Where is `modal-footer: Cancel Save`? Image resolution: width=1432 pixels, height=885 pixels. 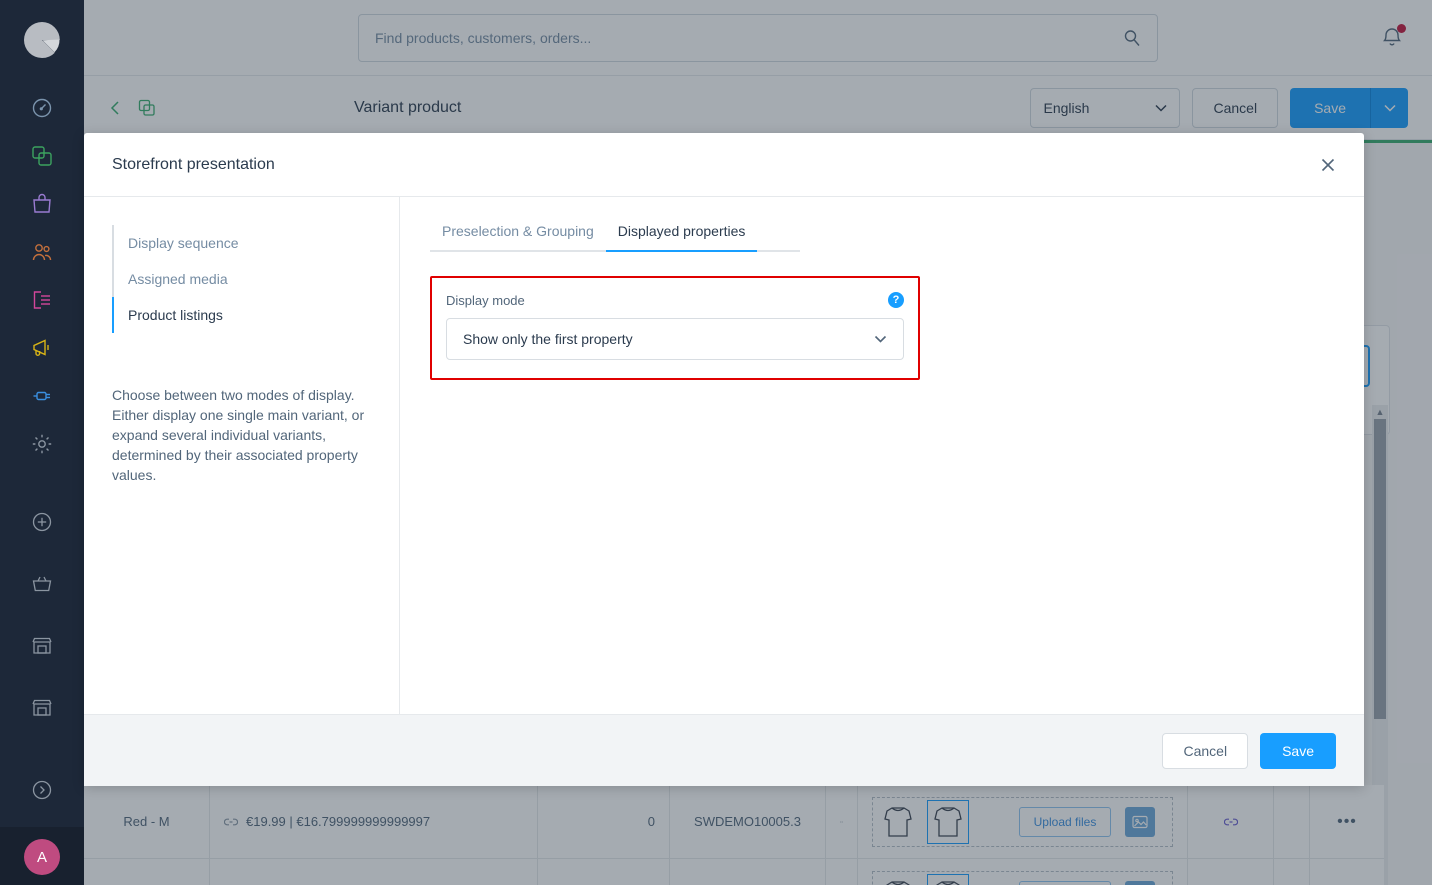 modal-footer: Cancel Save is located at coordinates (724, 750).